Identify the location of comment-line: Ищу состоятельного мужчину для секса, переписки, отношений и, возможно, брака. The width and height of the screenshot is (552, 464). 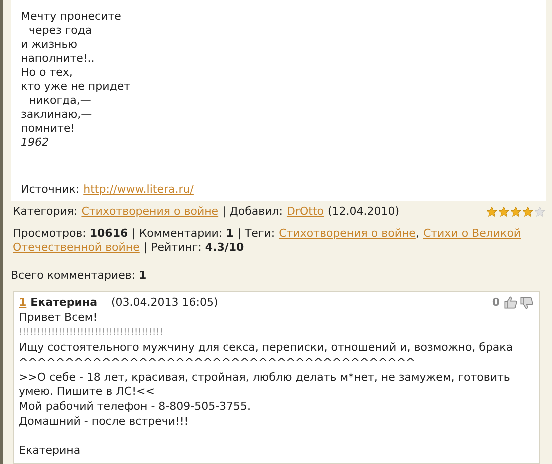
(266, 348).